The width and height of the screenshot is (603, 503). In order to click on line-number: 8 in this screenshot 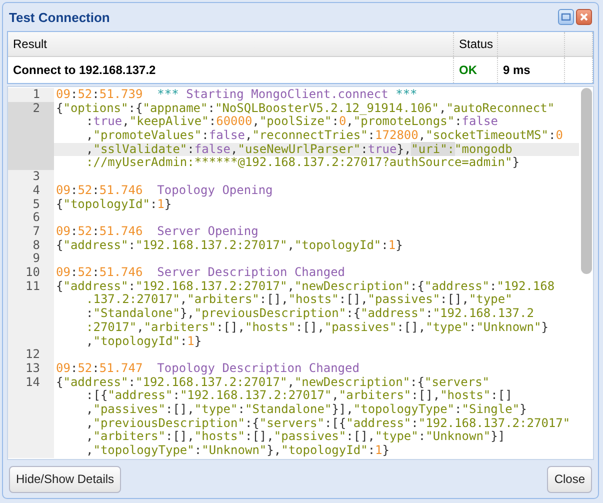, I will do `click(36, 245)`.